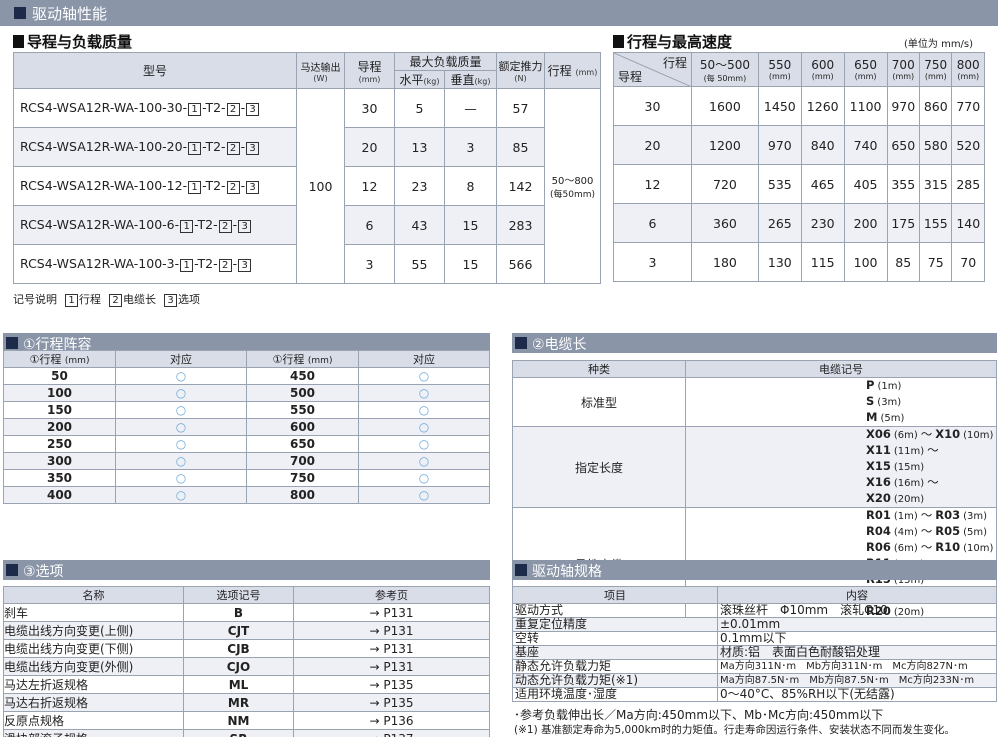 This screenshot has height=737, width=998. Describe the element at coordinates (939, 44) in the screenshot. I see `speed-unit: (单位为 mm/s)` at that location.